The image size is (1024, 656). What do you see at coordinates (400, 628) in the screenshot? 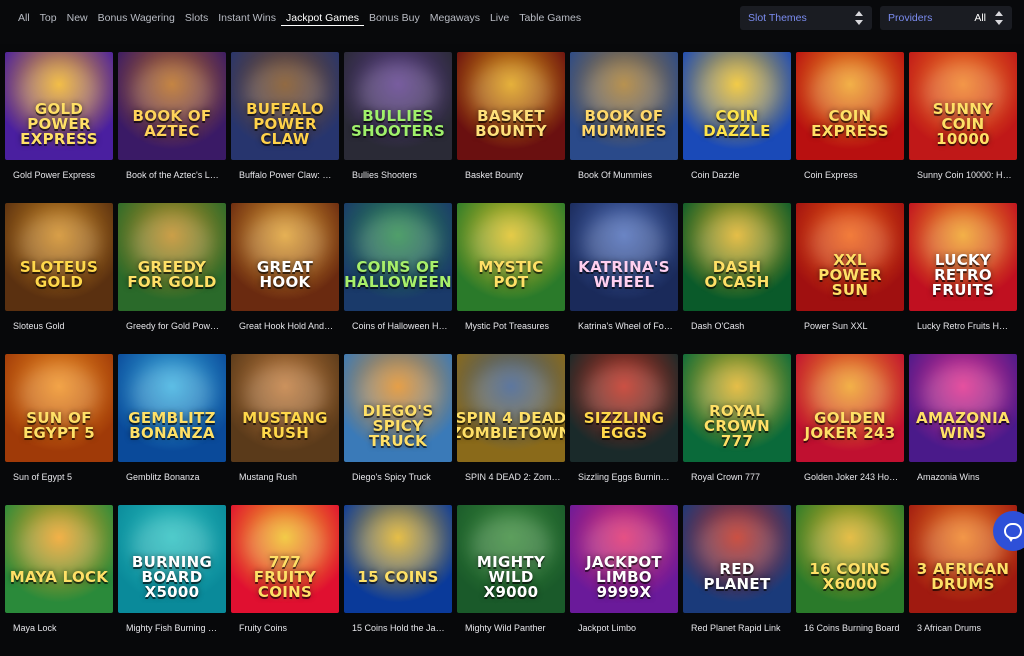
I see `game-title: 15 Coins Hold the Jackpot` at bounding box center [400, 628].